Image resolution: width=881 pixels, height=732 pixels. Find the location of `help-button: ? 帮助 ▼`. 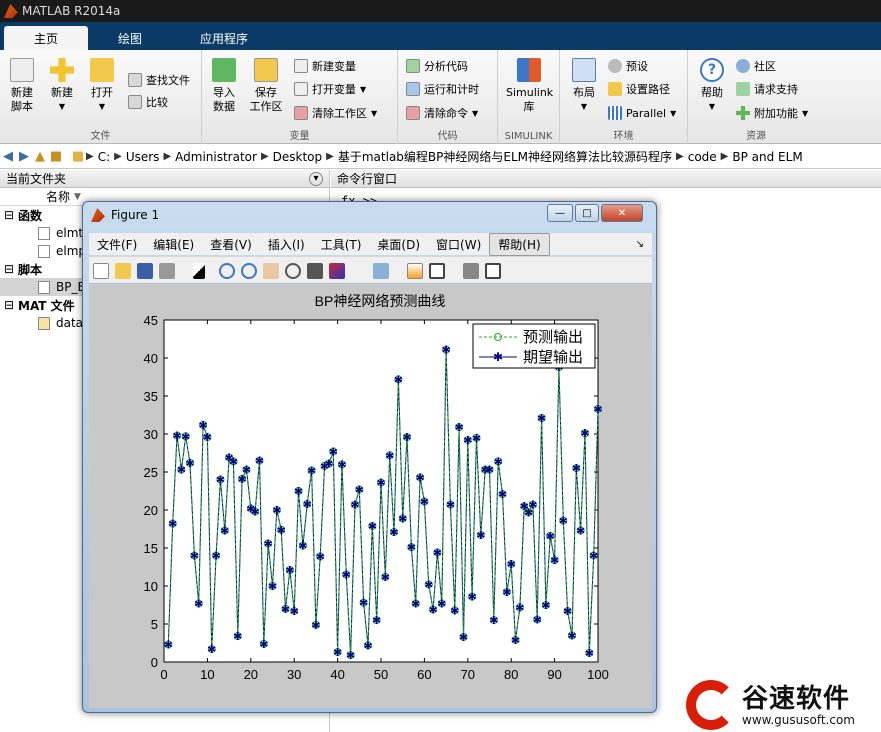

help-button: ? 帮助 ▼ is located at coordinates (712, 86).